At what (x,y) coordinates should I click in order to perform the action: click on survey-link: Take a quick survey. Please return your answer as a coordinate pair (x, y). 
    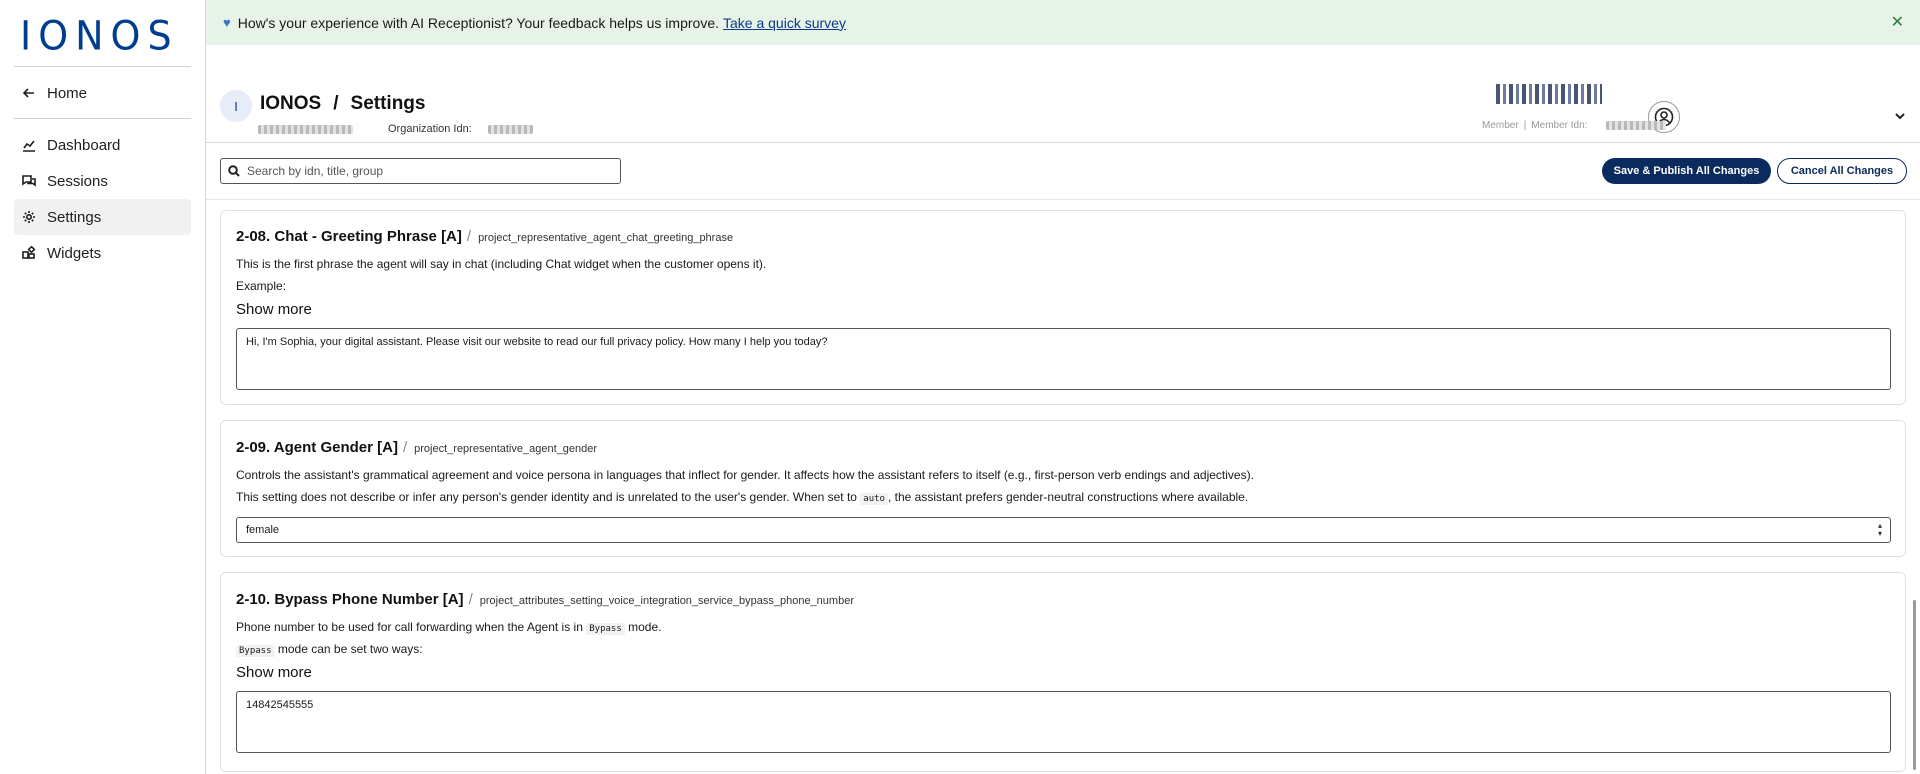
    Looking at the image, I should click on (784, 23).